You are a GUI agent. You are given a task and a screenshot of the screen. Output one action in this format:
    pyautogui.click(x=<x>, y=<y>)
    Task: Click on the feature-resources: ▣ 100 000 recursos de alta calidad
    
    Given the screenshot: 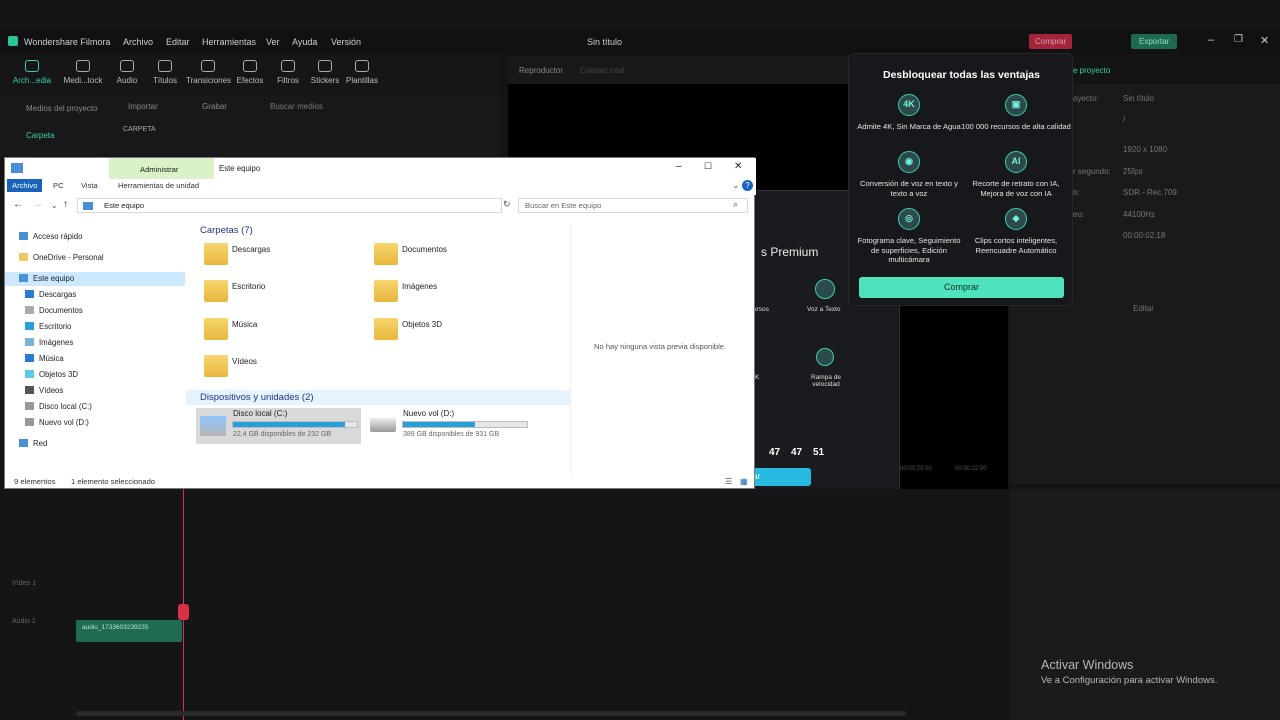 What is the action you would take?
    pyautogui.click(x=1016, y=113)
    